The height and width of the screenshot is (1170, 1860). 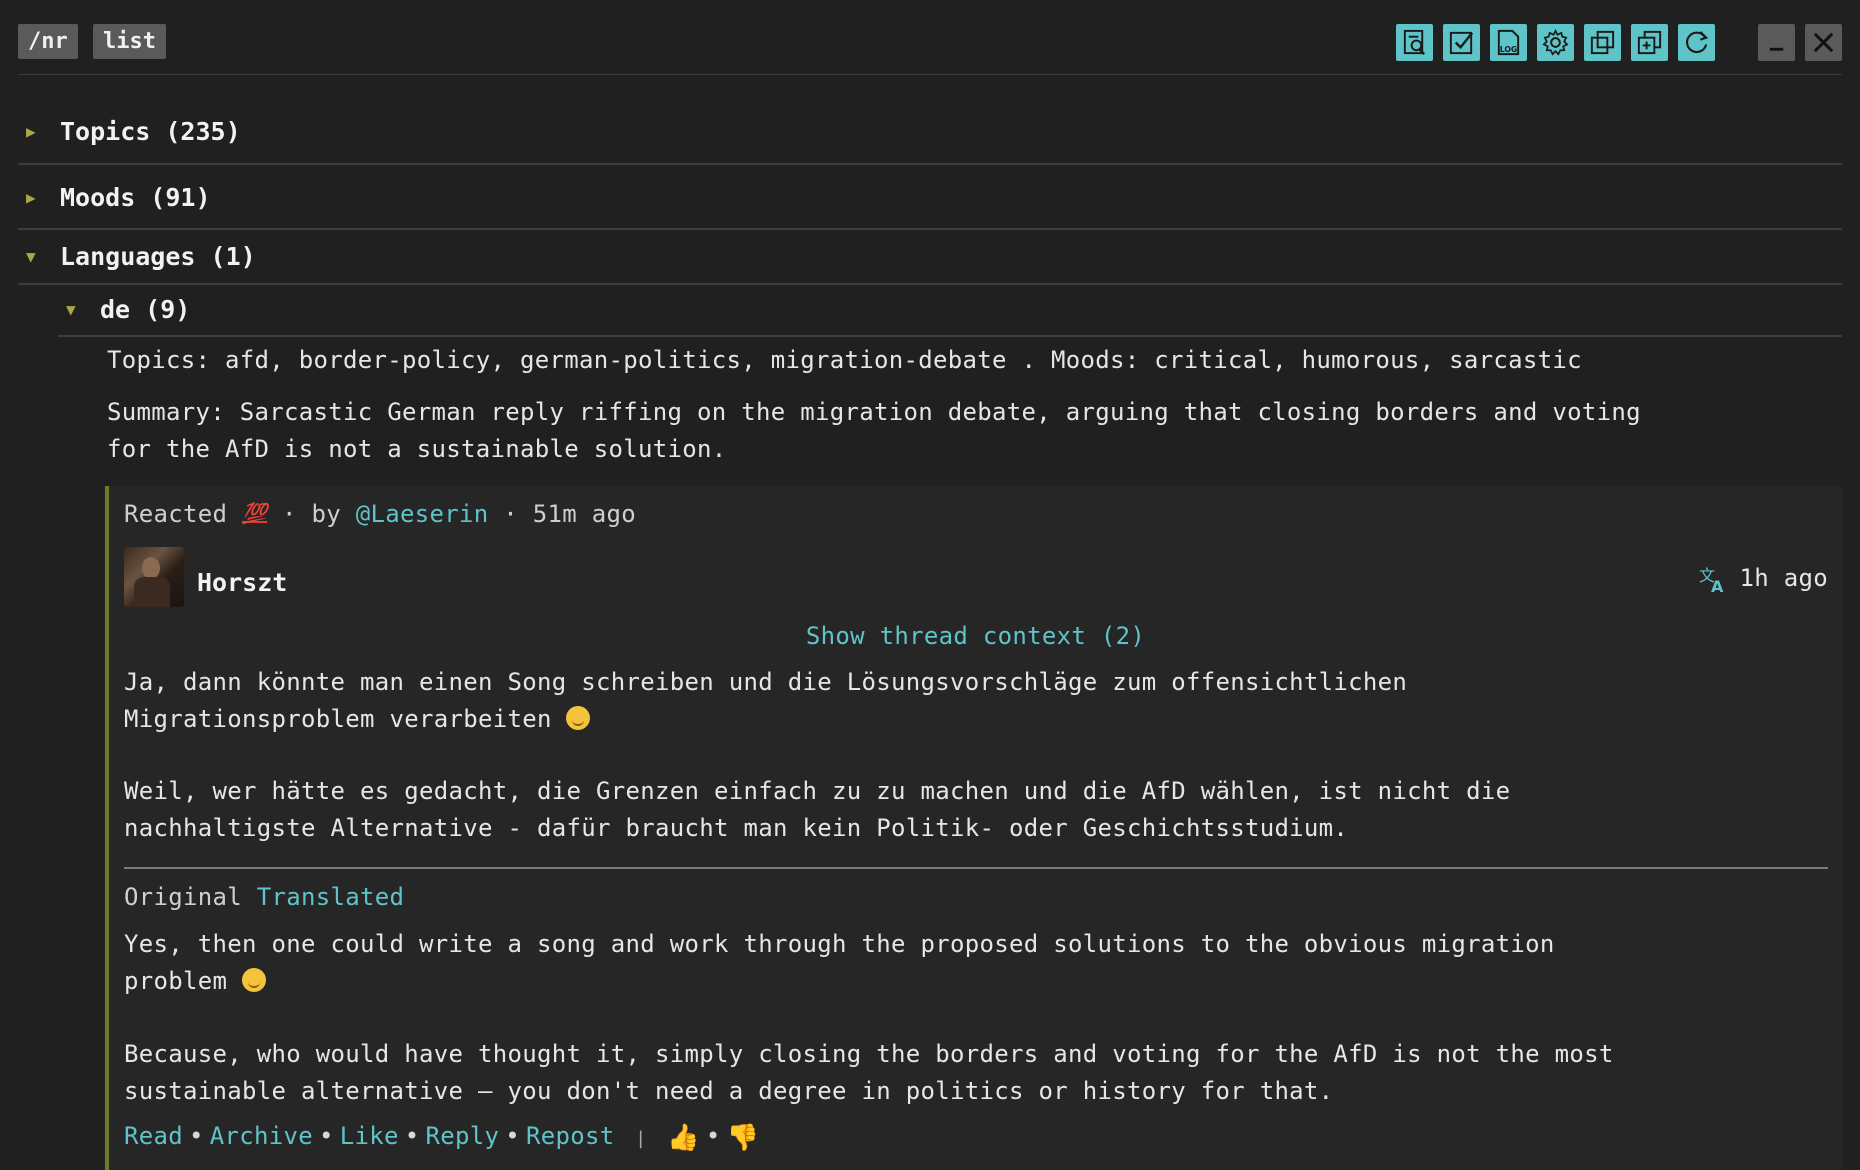 I want to click on settings-button, so click(x=1555, y=42).